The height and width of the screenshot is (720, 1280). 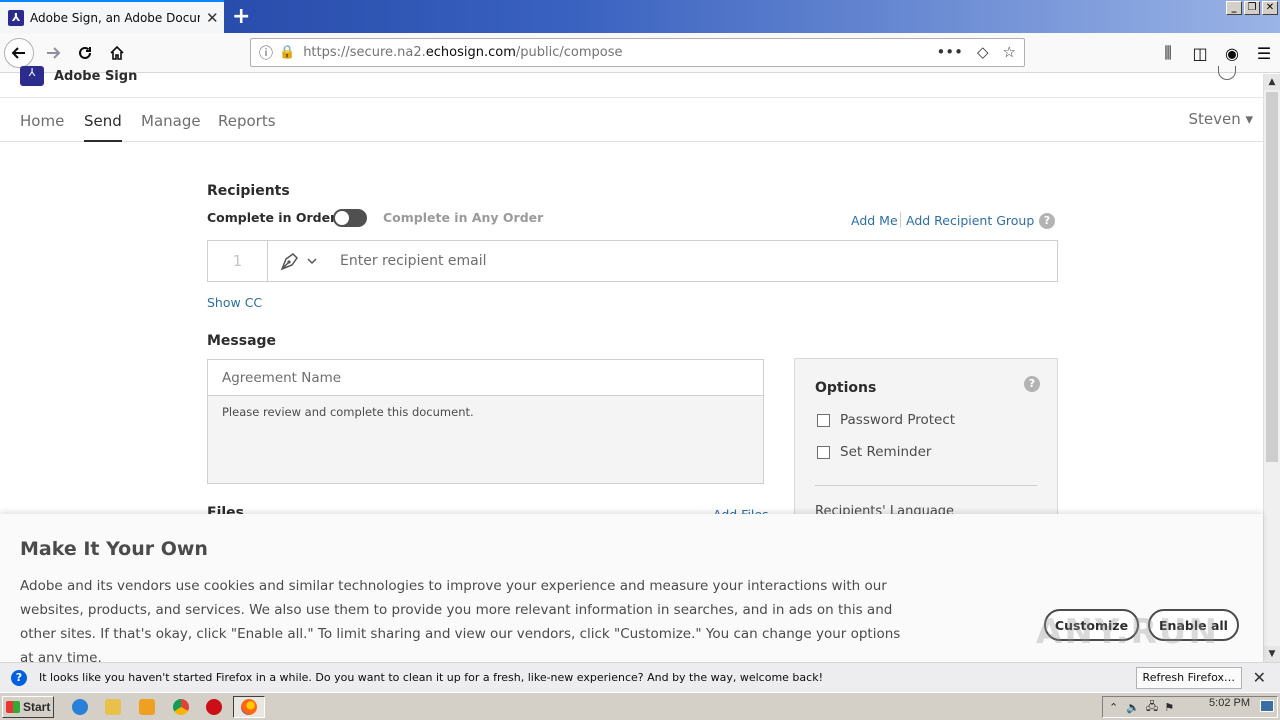 What do you see at coordinates (271, 217) in the screenshot?
I see `complete-in-order-label: Complete in Order` at bounding box center [271, 217].